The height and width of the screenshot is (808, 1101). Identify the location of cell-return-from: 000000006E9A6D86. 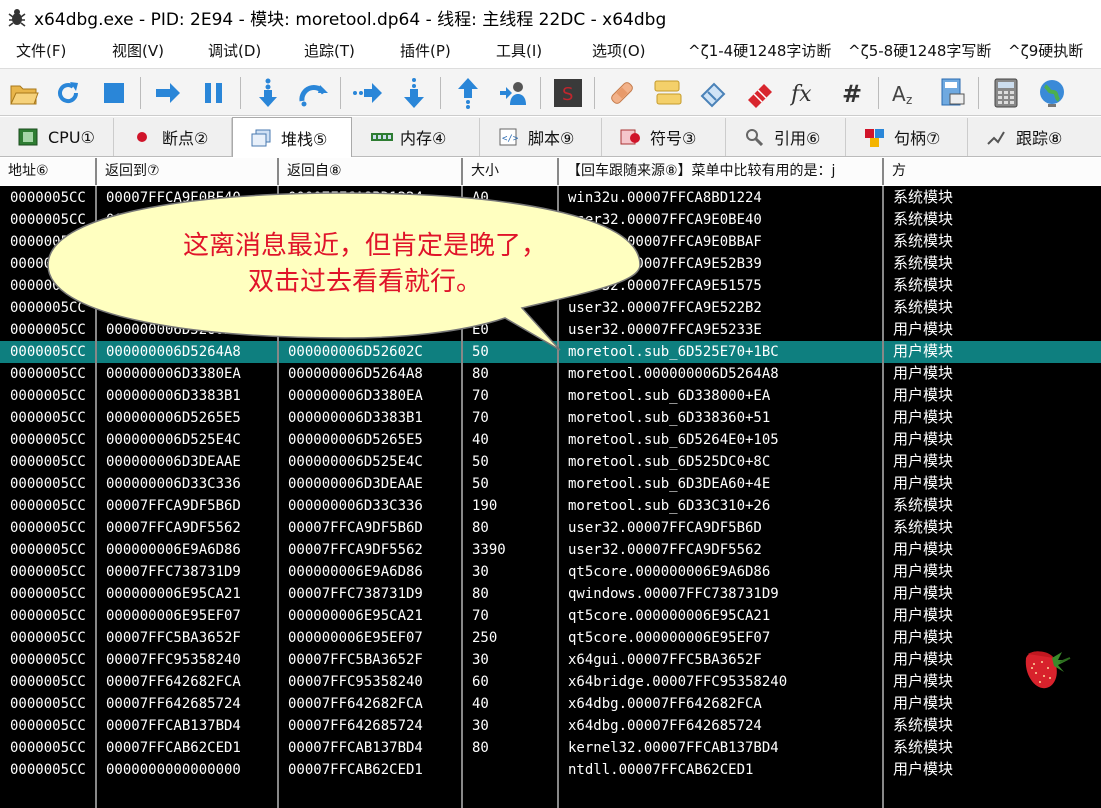
(355, 572).